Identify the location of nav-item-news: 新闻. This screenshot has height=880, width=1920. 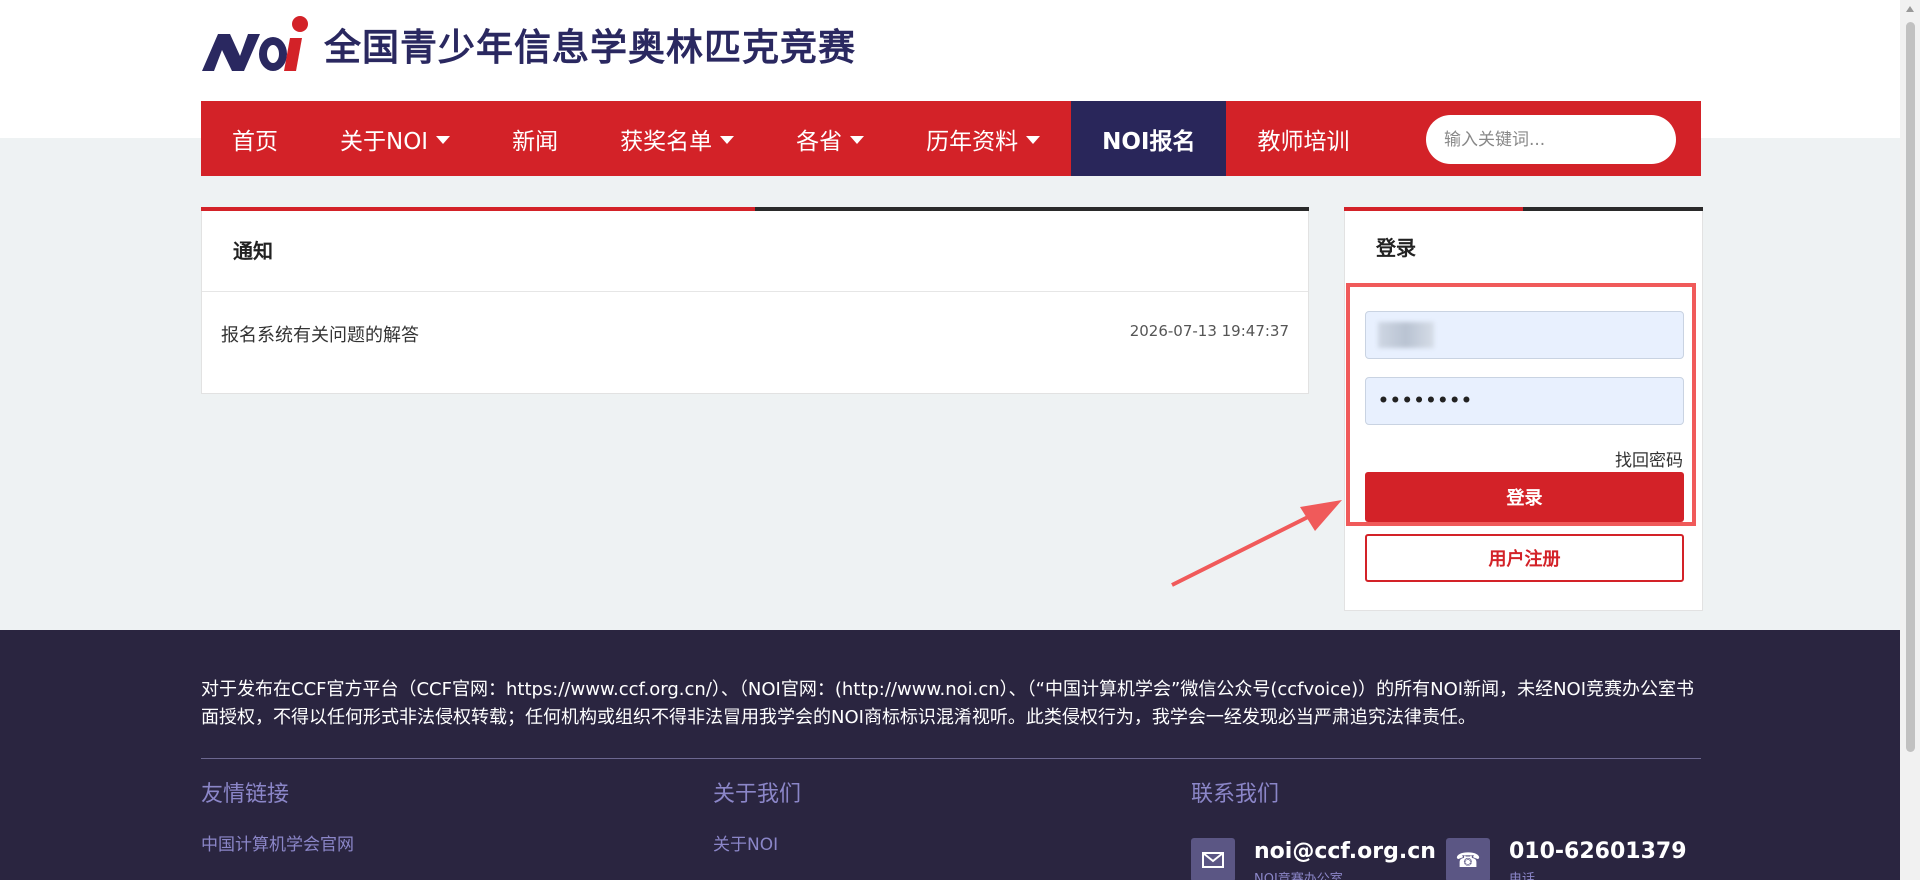
(535, 138).